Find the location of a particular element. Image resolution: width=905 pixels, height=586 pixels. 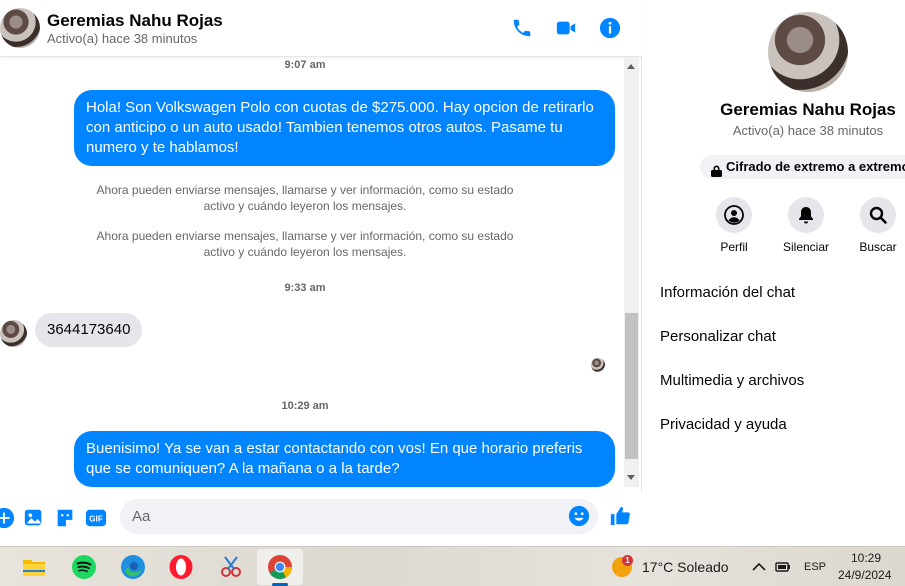

language-indicator: ESP is located at coordinates (815, 567).